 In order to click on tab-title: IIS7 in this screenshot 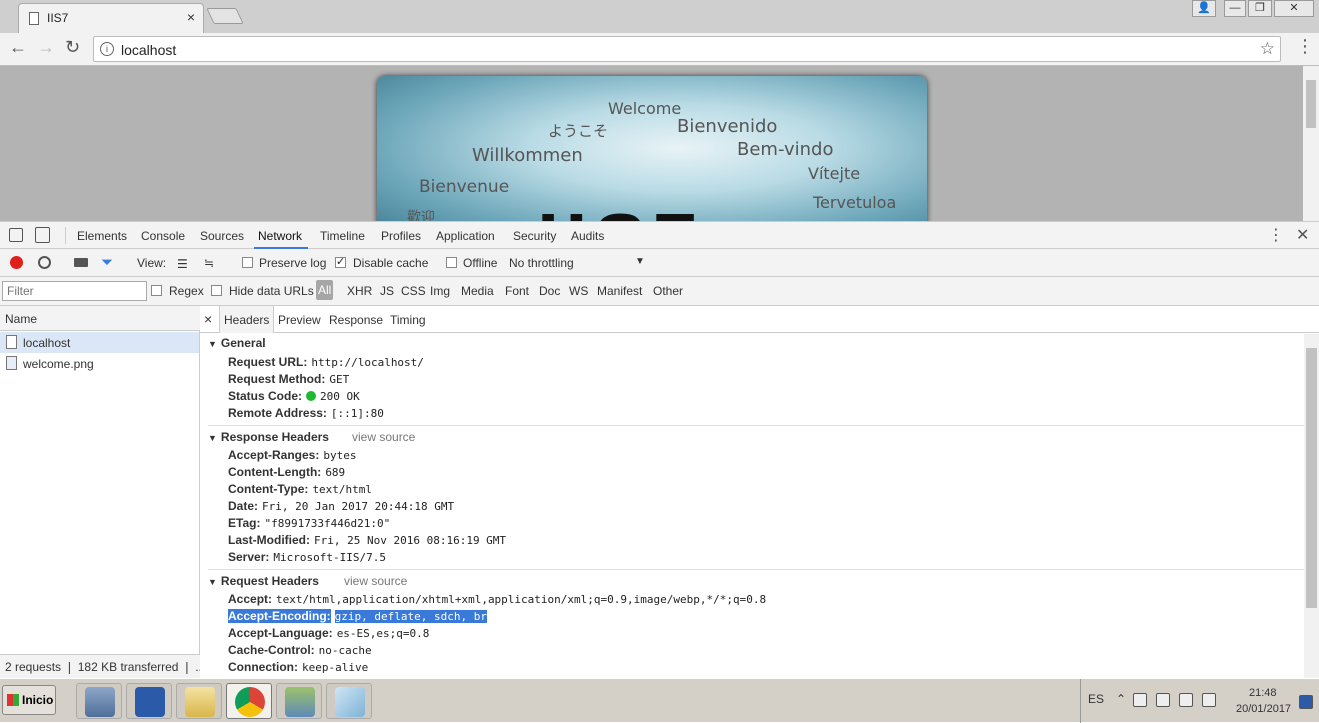, I will do `click(58, 18)`.